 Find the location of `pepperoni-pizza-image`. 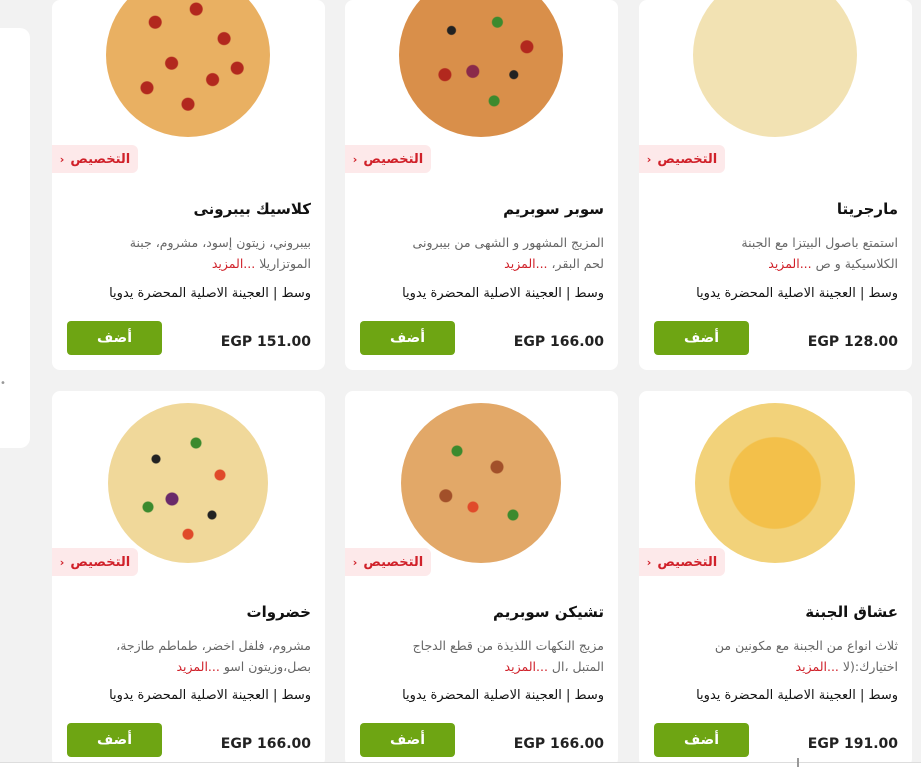

pepperoni-pizza-image is located at coordinates (188, 68).